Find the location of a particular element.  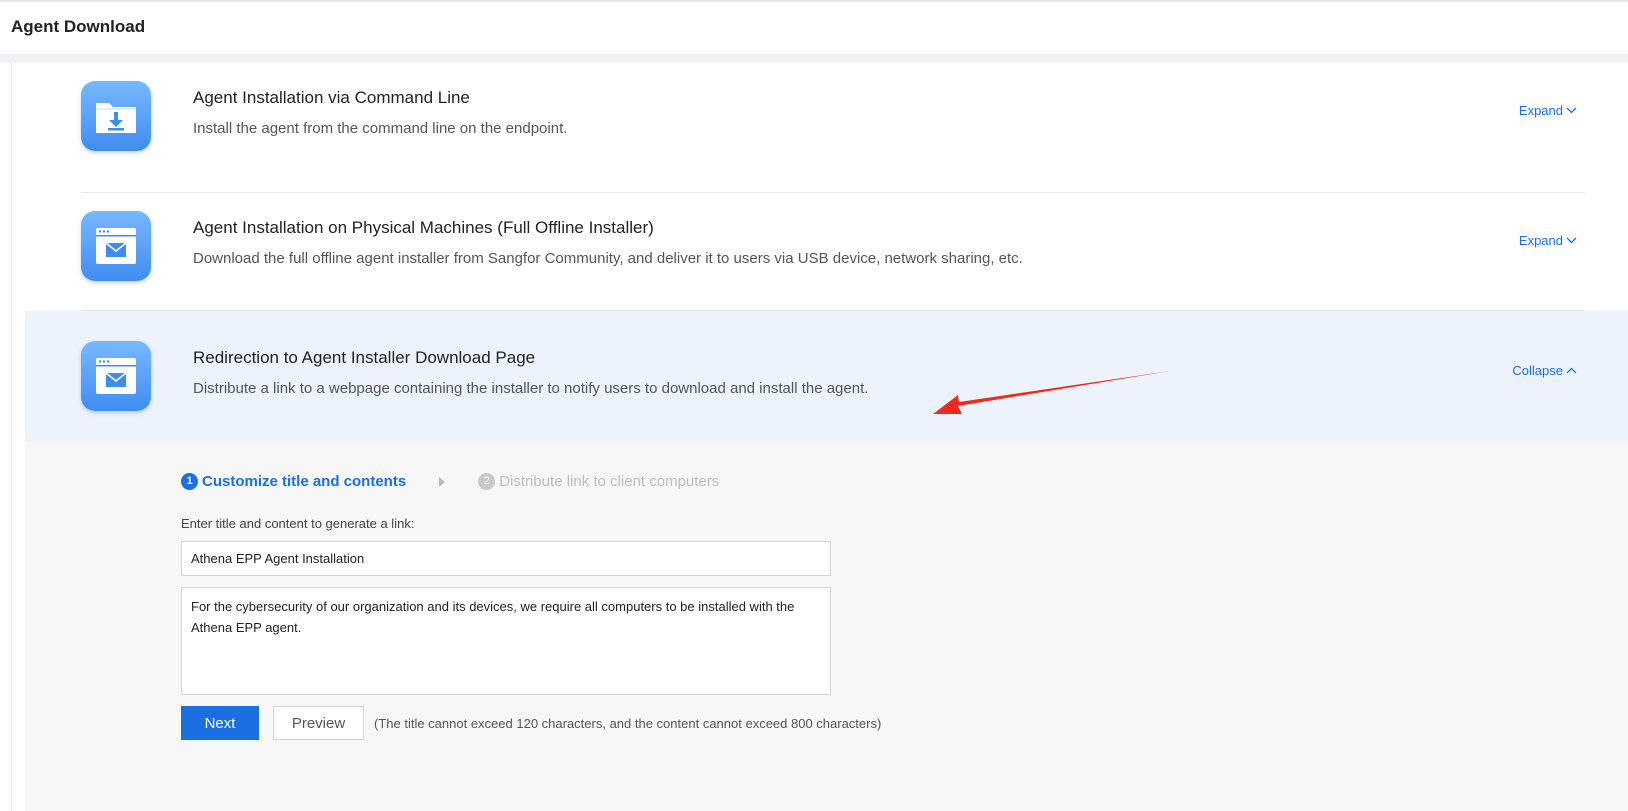

step-distribute: 2 Distribute link to client computers is located at coordinates (598, 481).